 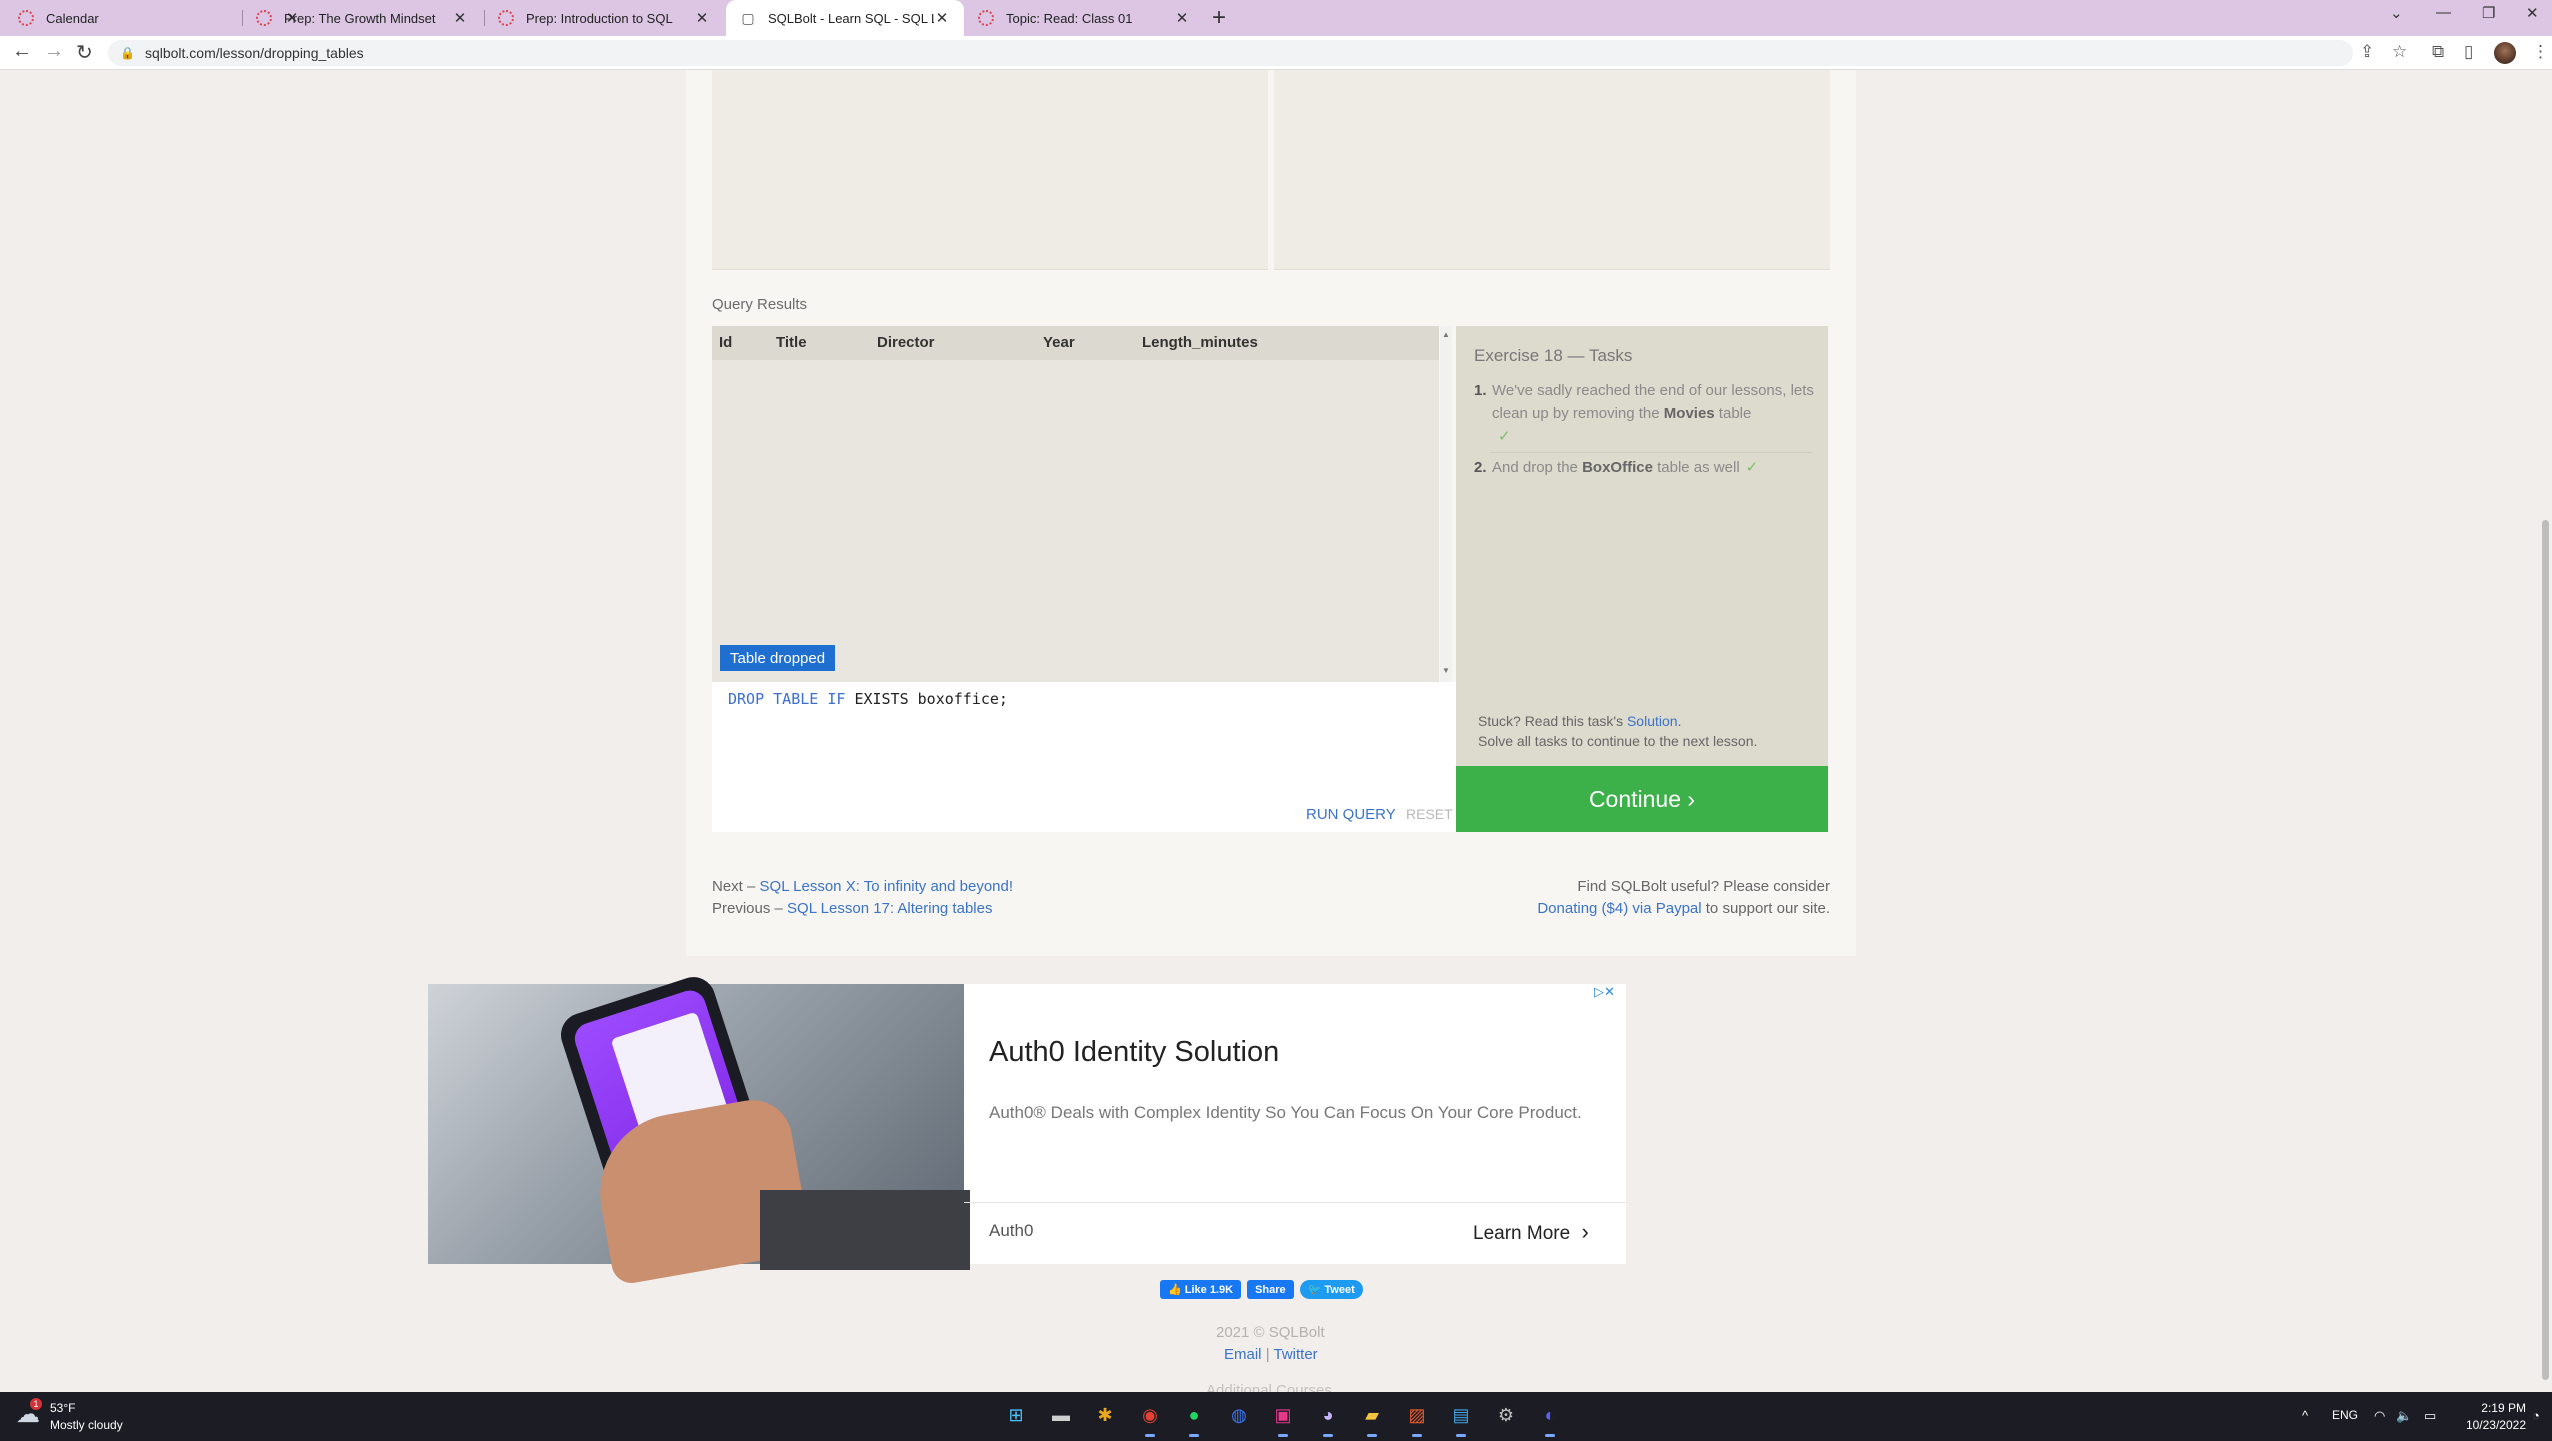 What do you see at coordinates (36, 1404) in the screenshot?
I see `weather-alert-badge: 1` at bounding box center [36, 1404].